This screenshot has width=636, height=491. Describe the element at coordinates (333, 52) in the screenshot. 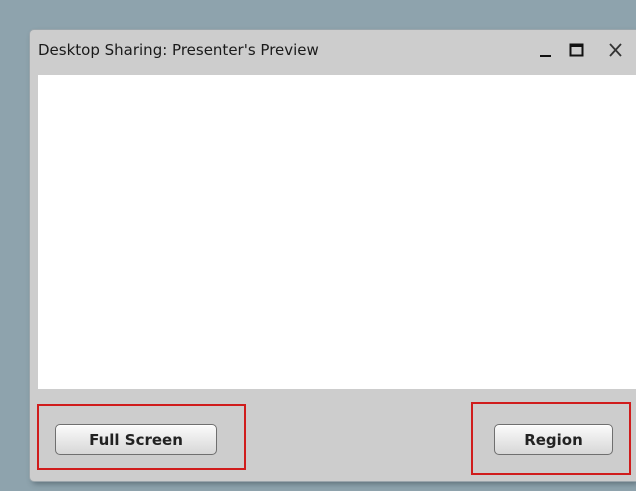

I see `title-bar: Desktop Sharing: Presenter's Preview` at that location.